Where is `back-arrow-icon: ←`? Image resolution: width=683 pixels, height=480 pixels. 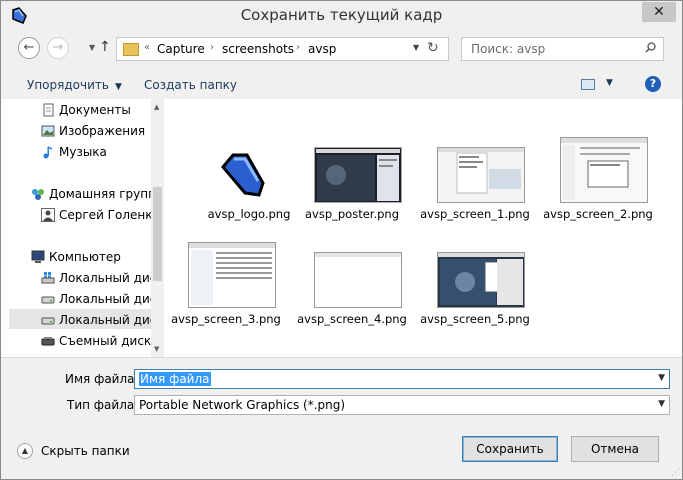
back-arrow-icon: ← is located at coordinates (29, 47).